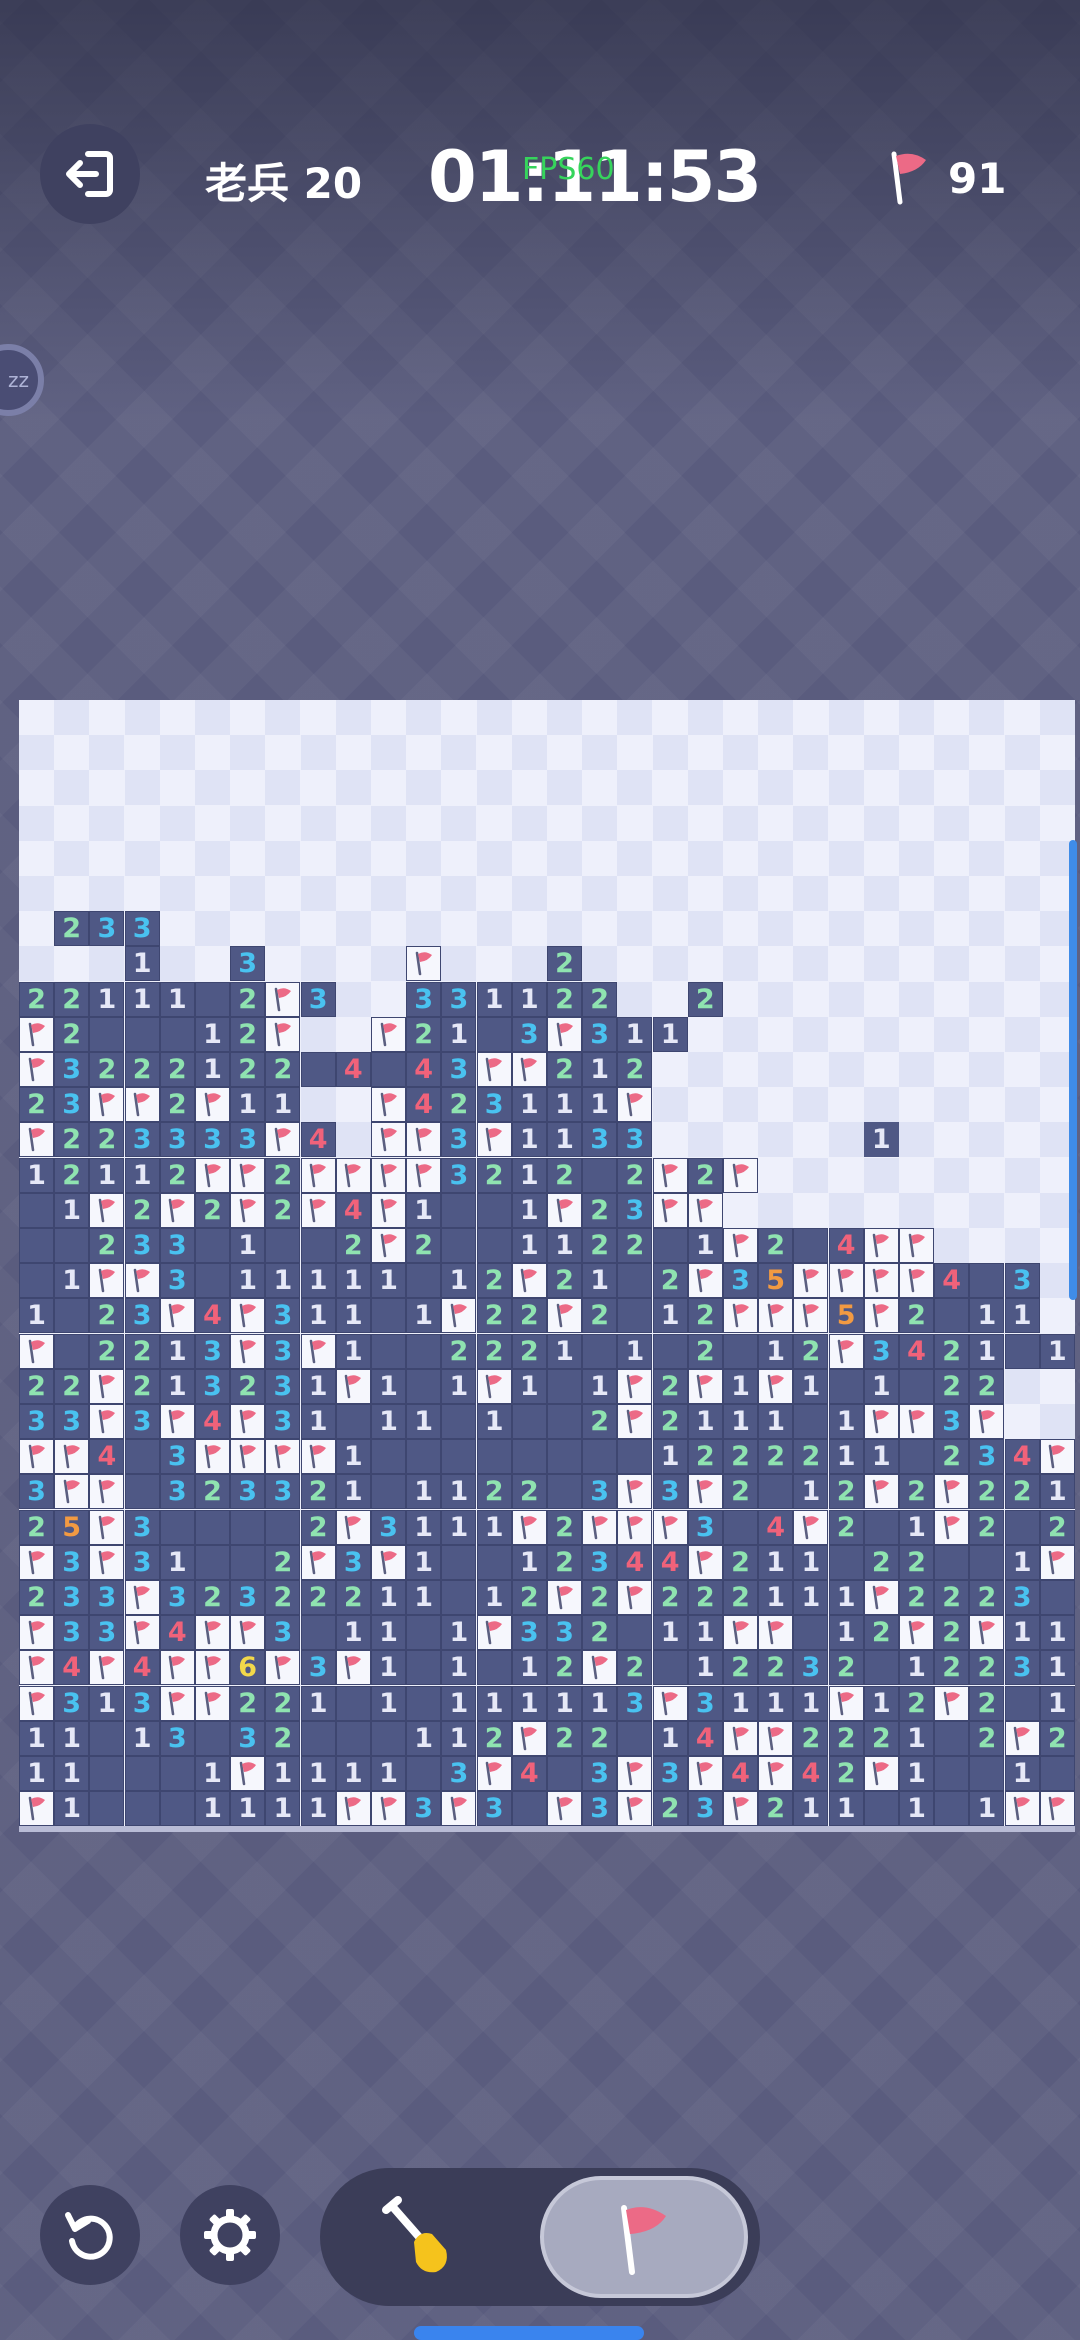 The image size is (1080, 2340). Describe the element at coordinates (415, 2237) in the screenshot. I see `dig-mode-button` at that location.